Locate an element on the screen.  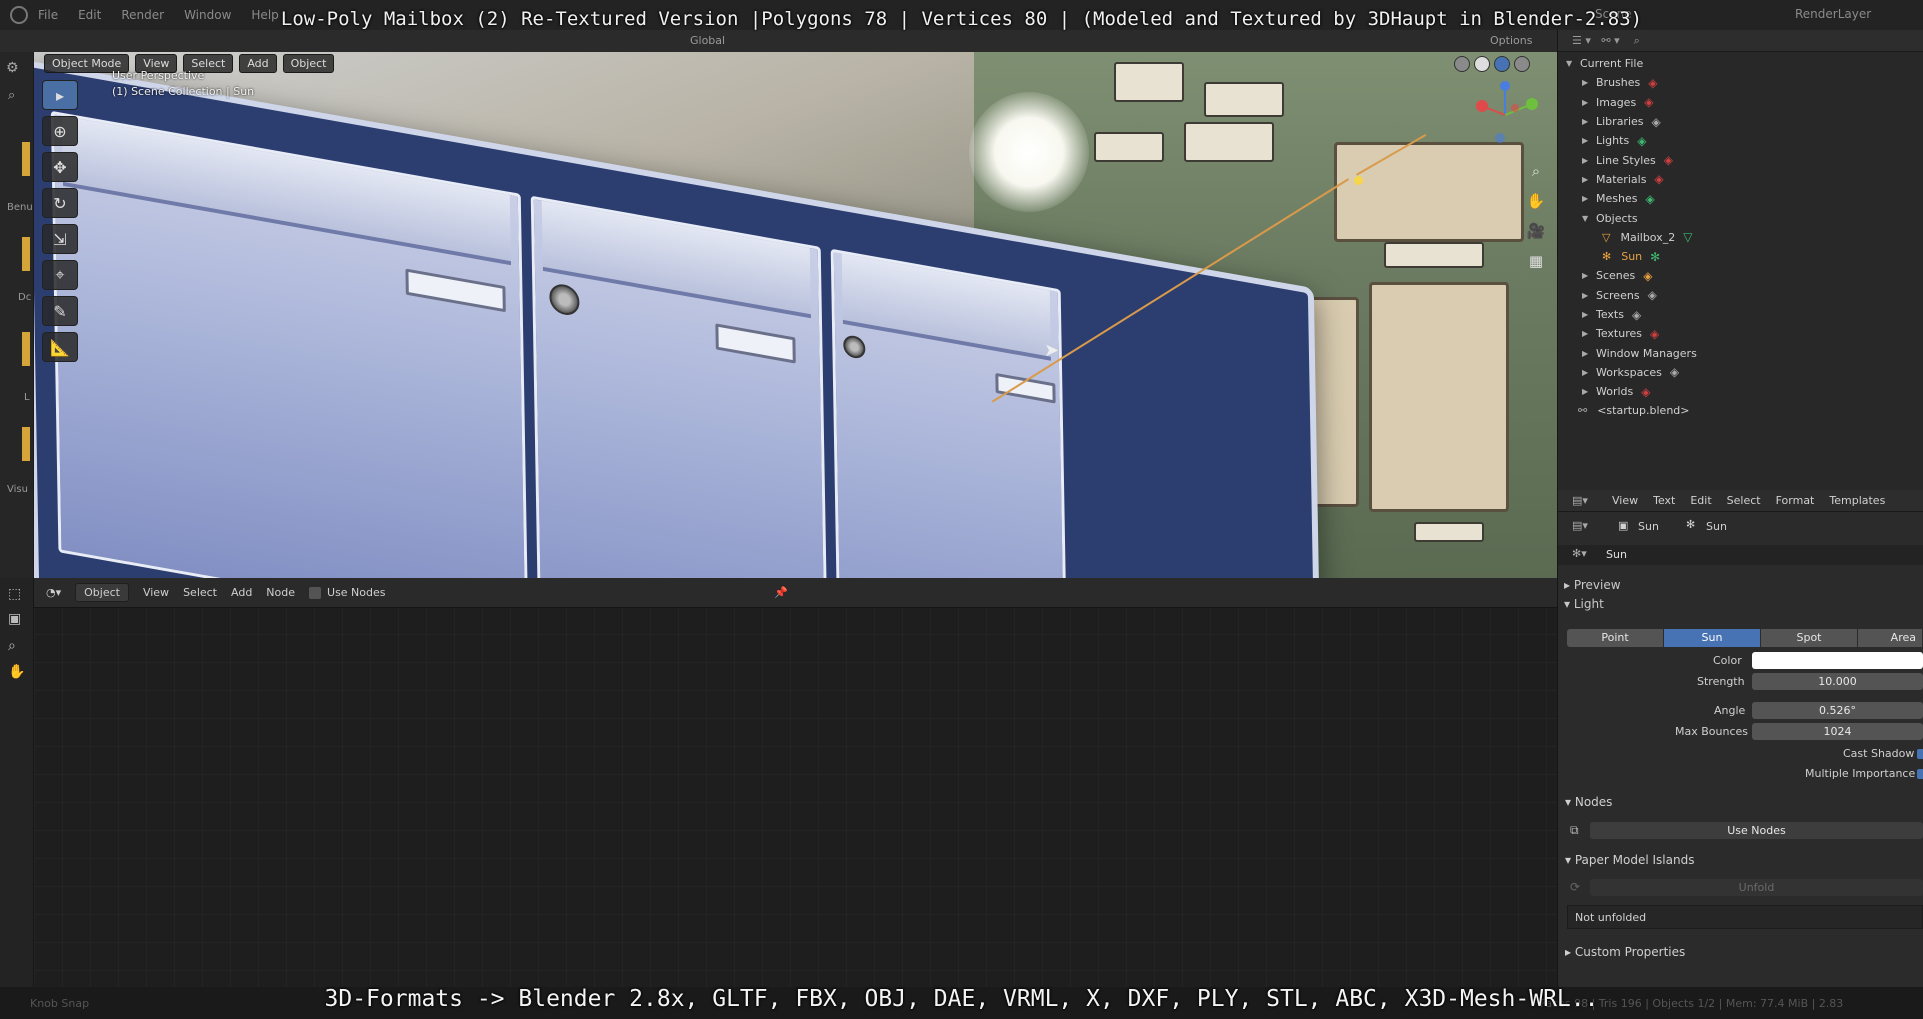
outliner-row: ▶ Meshes ◈ is located at coordinates (1740, 198).